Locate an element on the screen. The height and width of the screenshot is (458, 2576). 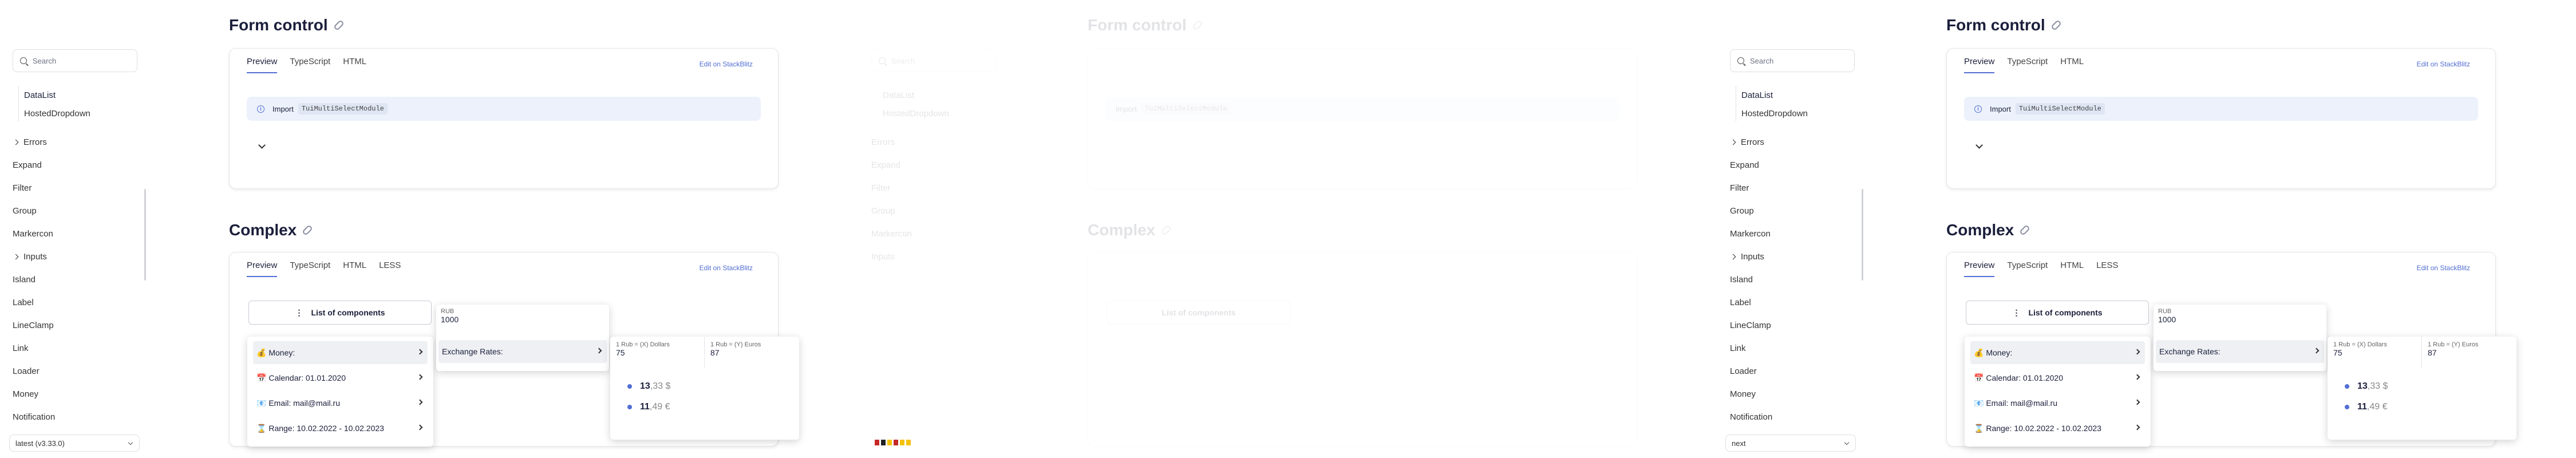
euro-value: 87 is located at coordinates (2432, 352).